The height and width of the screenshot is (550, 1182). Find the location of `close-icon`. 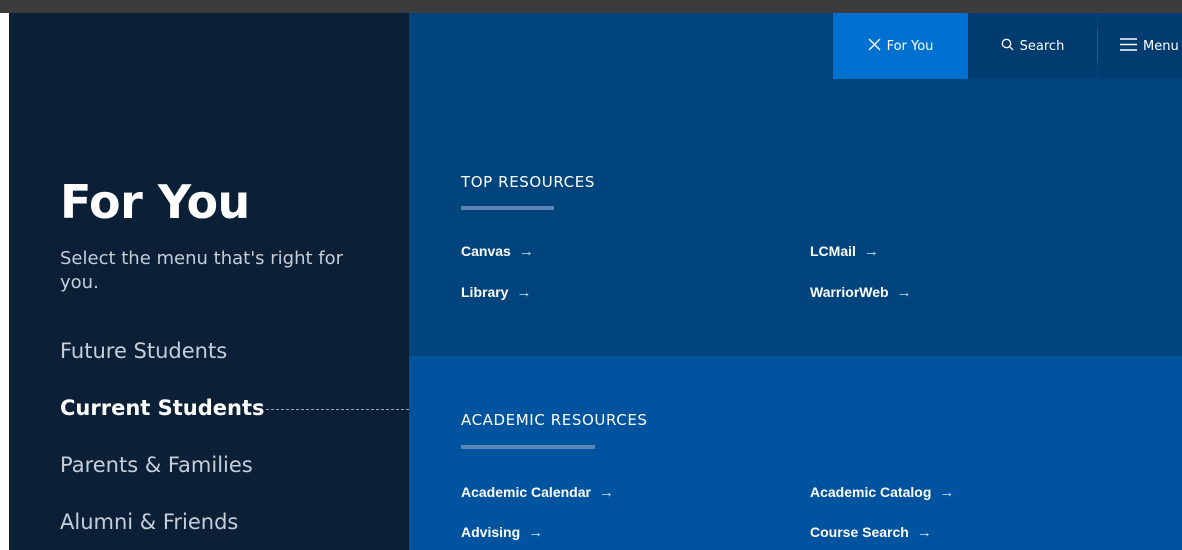

close-icon is located at coordinates (874, 46).